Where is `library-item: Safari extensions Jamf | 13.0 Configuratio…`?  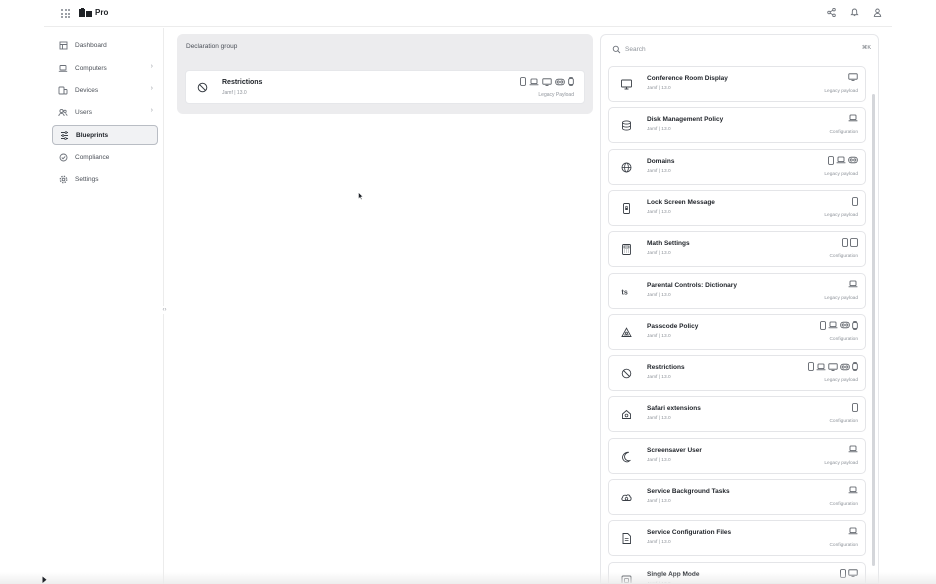
library-item: Safari extensions Jamf | 13.0 Configuratio… is located at coordinates (737, 414).